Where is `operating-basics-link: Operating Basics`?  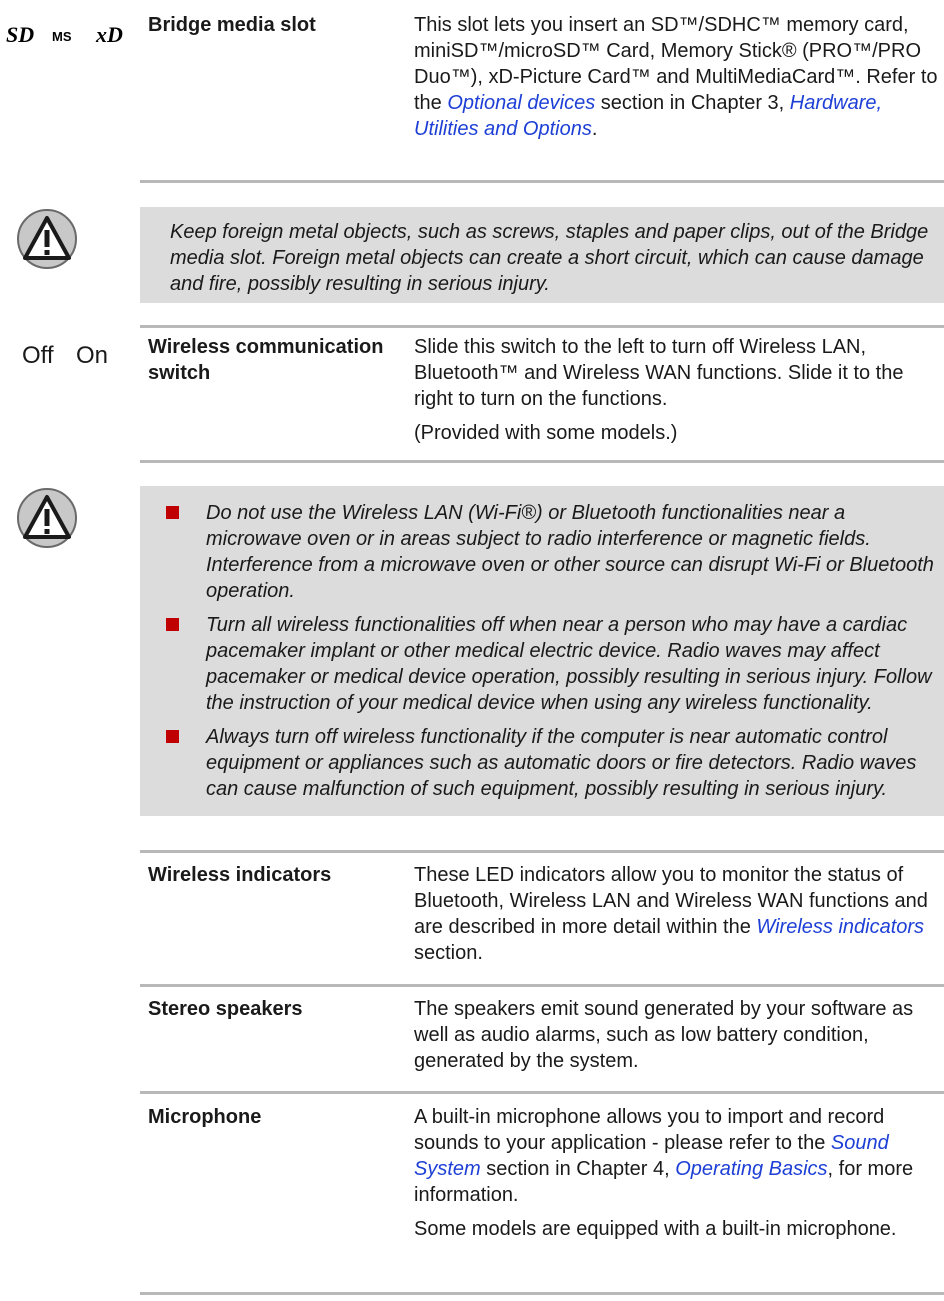
operating-basics-link: Operating Basics is located at coordinates (751, 1169).